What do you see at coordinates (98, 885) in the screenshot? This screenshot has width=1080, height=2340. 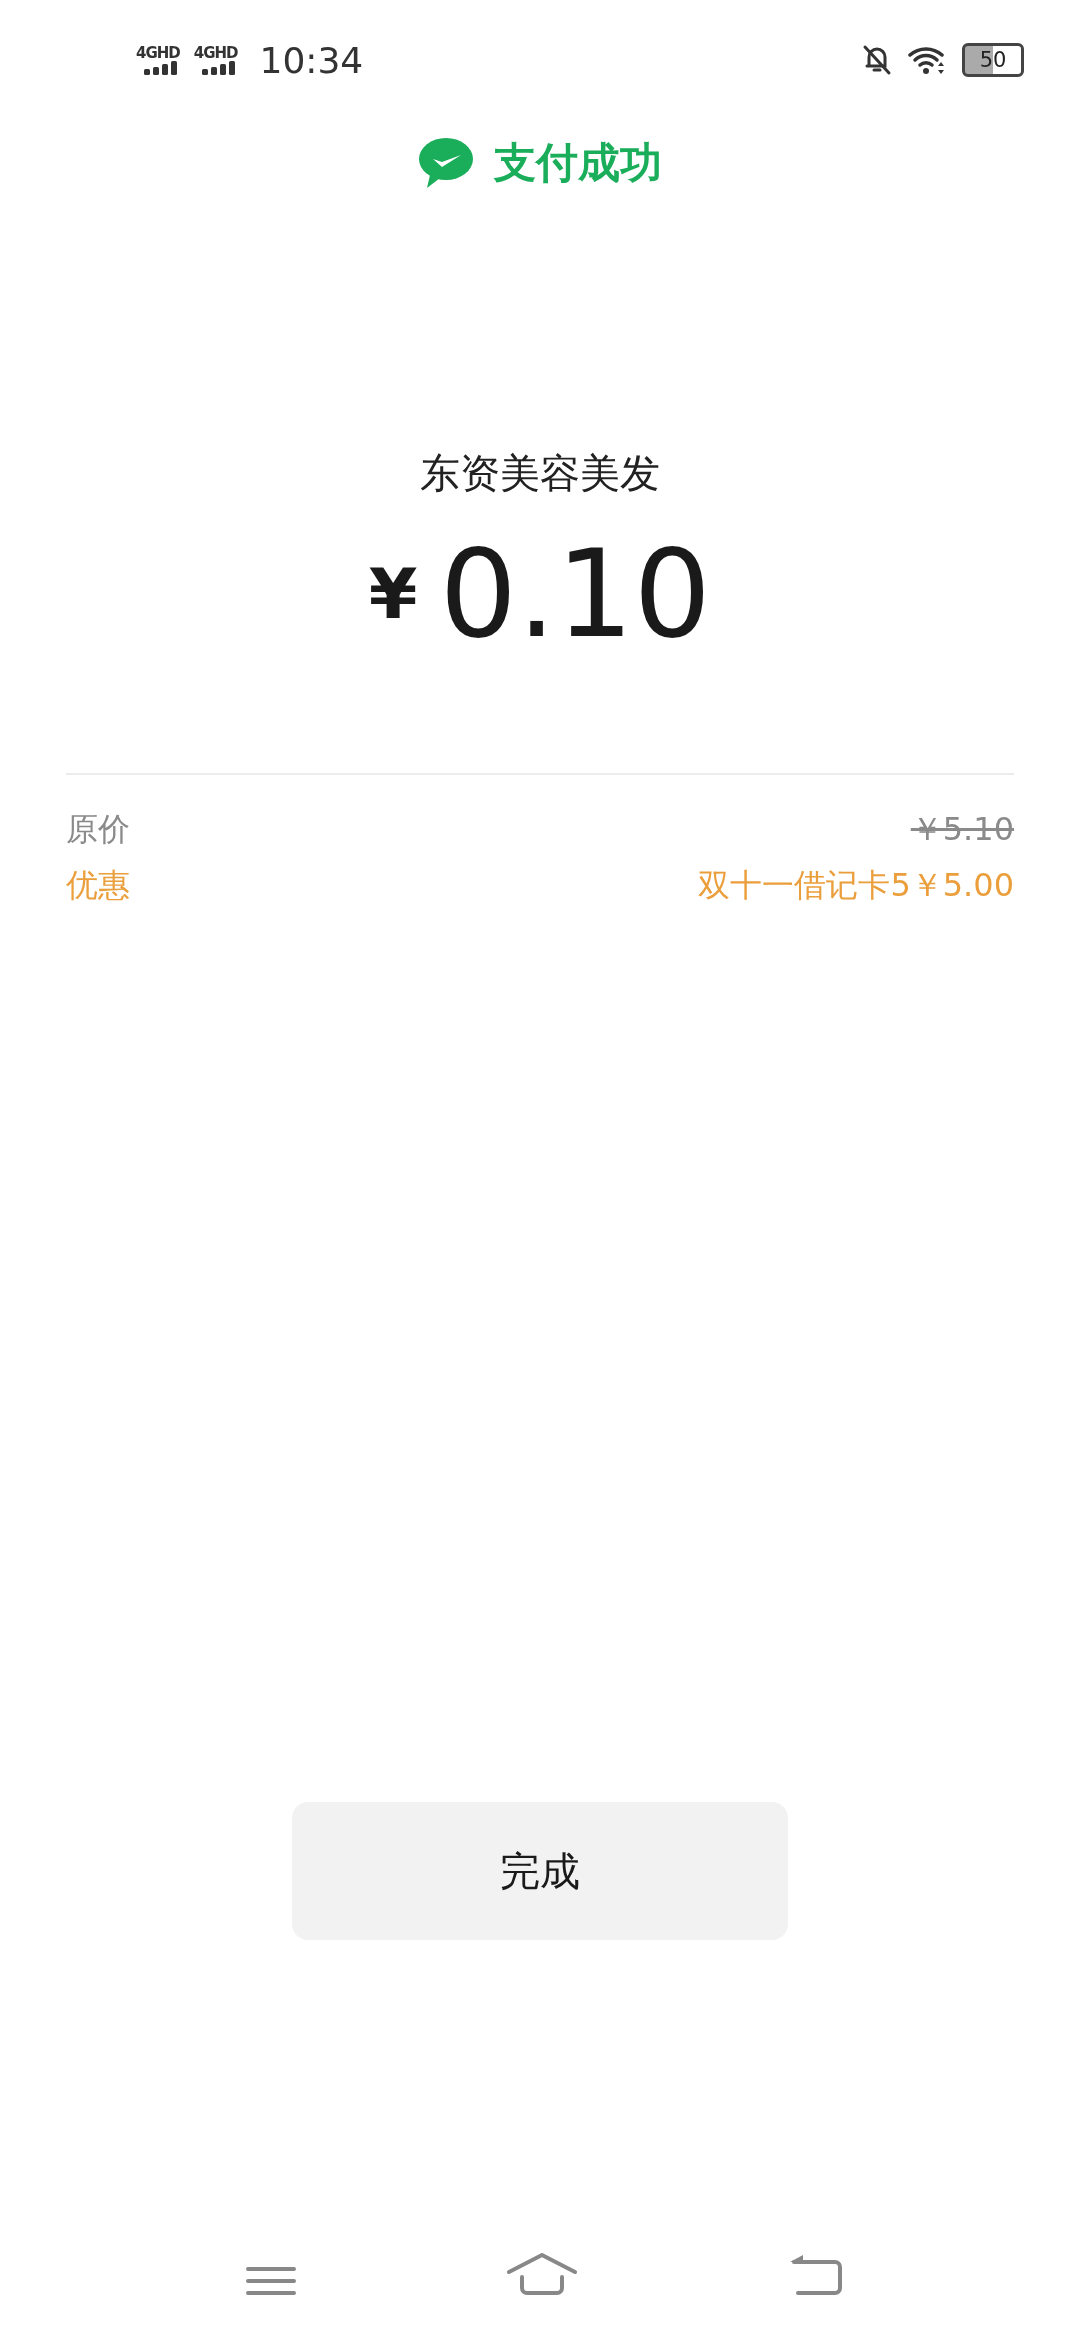 I see `detail-label: 优惠` at bounding box center [98, 885].